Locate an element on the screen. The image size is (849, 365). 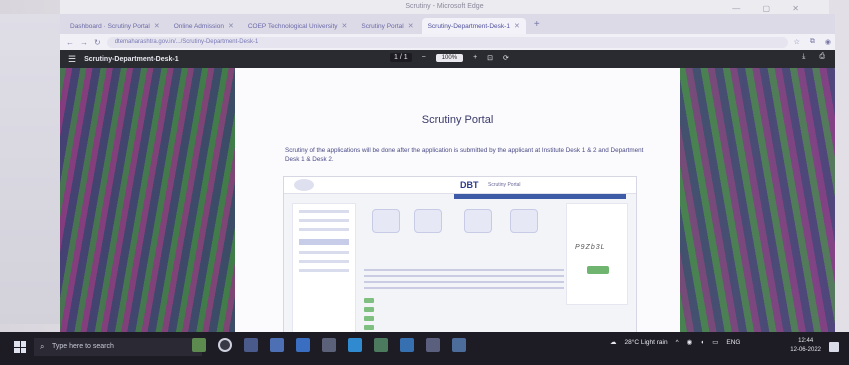
tab-coep: COEP Technological University ✕ is located at coordinates (298, 26).